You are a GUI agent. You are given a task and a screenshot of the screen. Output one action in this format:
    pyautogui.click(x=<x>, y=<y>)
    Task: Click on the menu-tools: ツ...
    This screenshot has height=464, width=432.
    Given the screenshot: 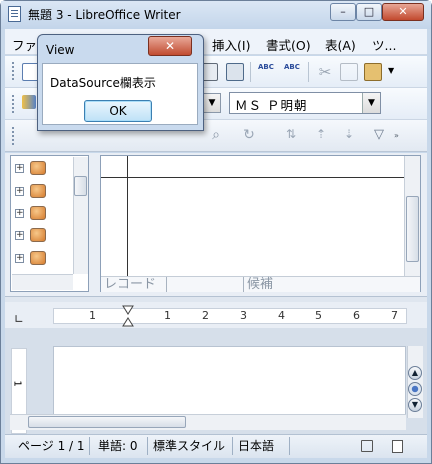 What is the action you would take?
    pyautogui.click(x=384, y=44)
    